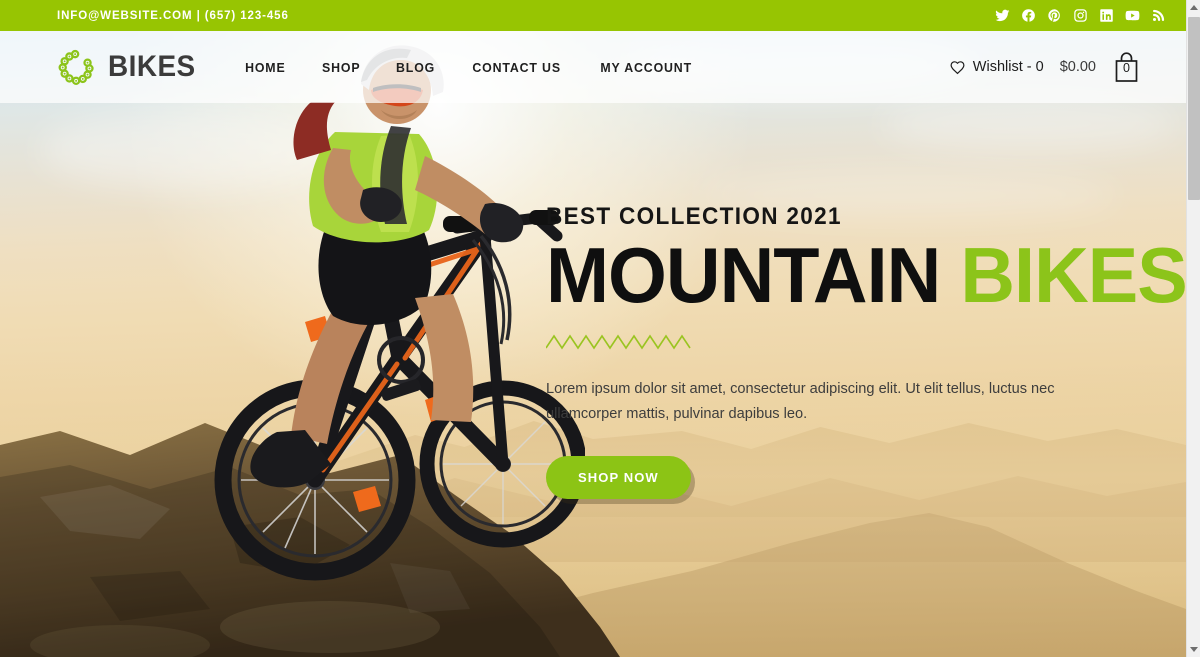  I want to click on main-navigation: HOME SHOP BLOG CONTACT US MY ACCOUNT, so click(469, 67).